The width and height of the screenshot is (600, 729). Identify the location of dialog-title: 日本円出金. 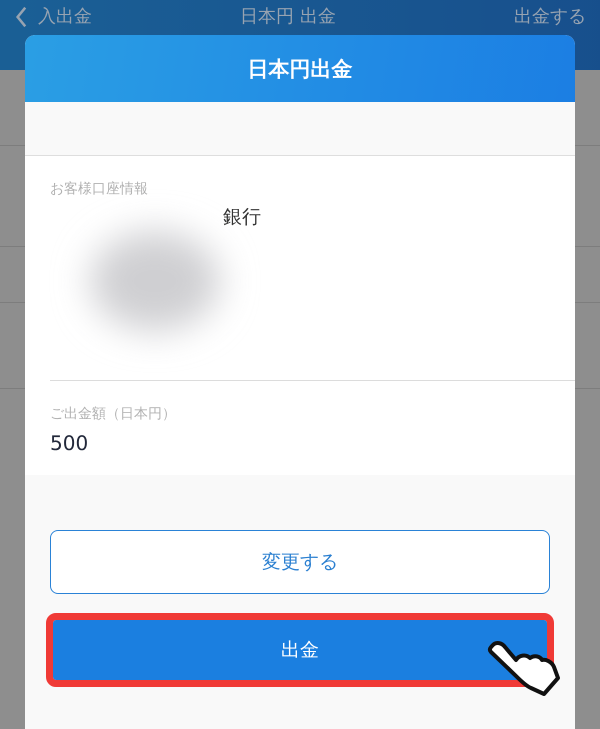
(300, 69).